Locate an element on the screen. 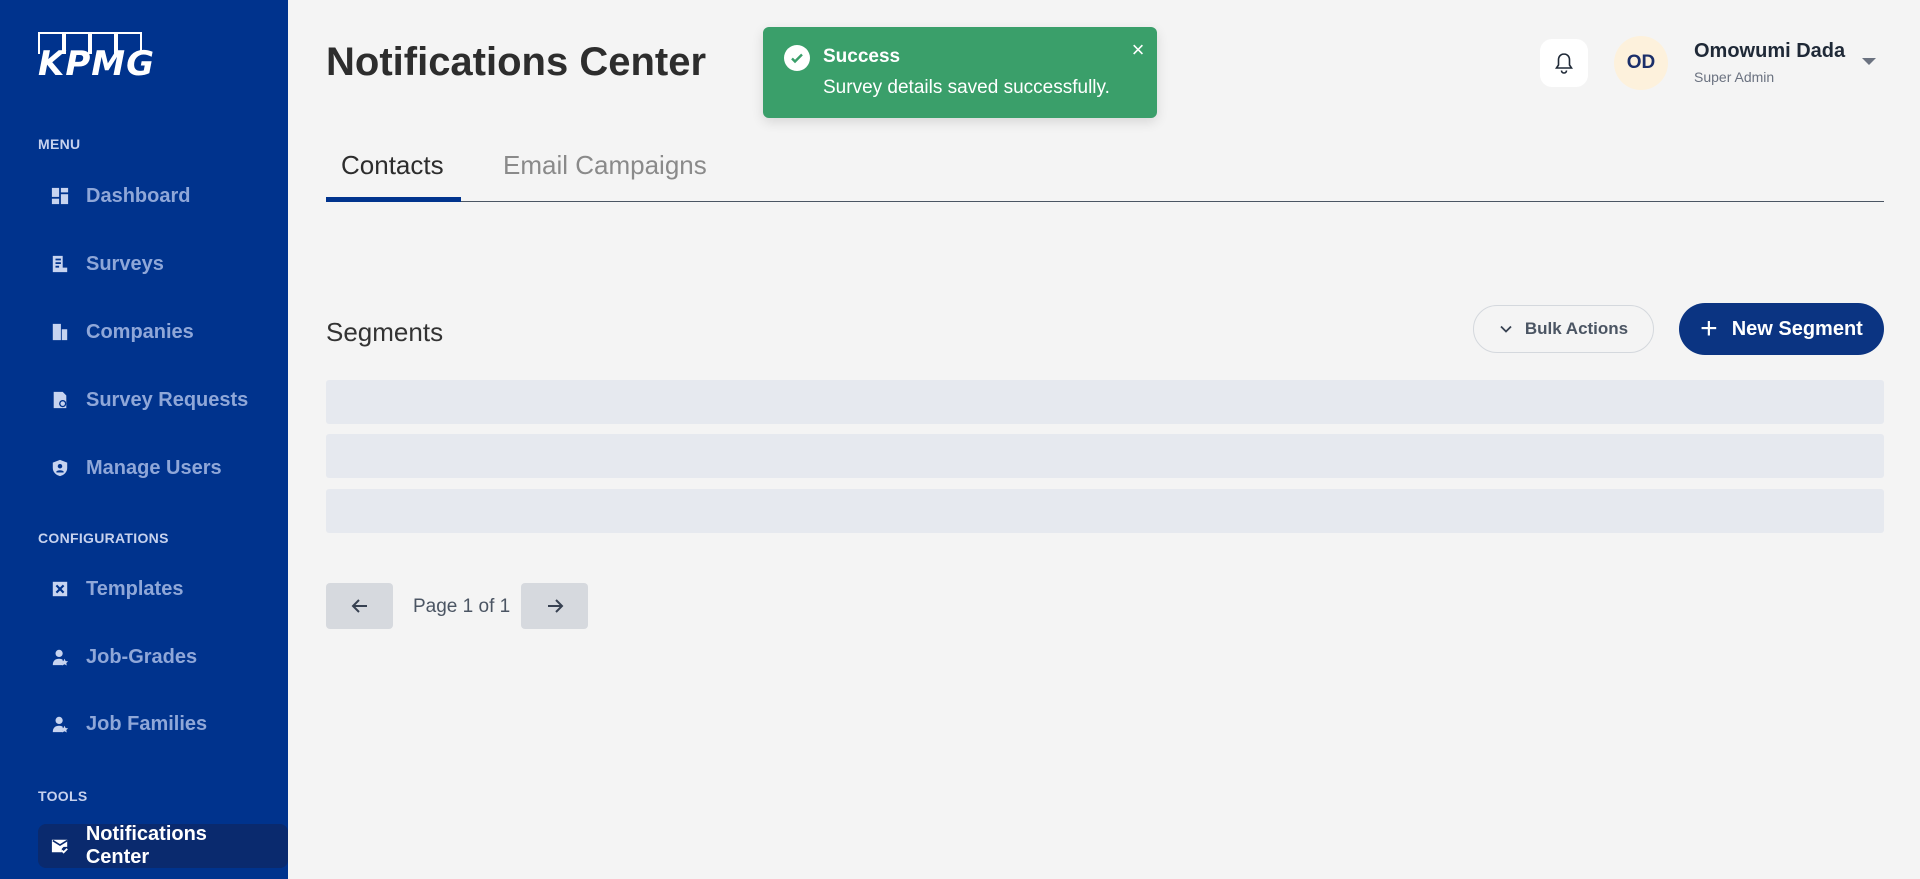 The image size is (1920, 879). survey-document-icon is located at coordinates (60, 264).